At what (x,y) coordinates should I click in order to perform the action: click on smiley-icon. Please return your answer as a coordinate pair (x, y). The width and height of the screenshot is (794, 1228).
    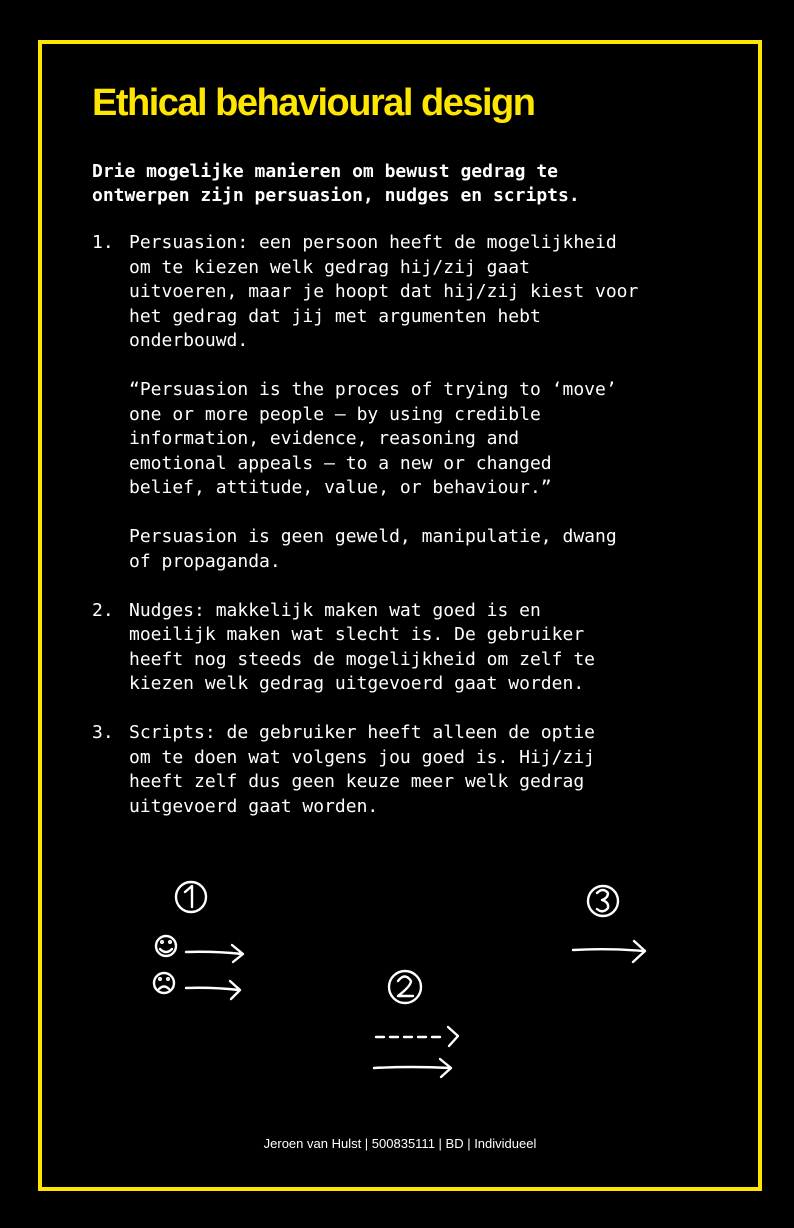
    Looking at the image, I should click on (166, 946).